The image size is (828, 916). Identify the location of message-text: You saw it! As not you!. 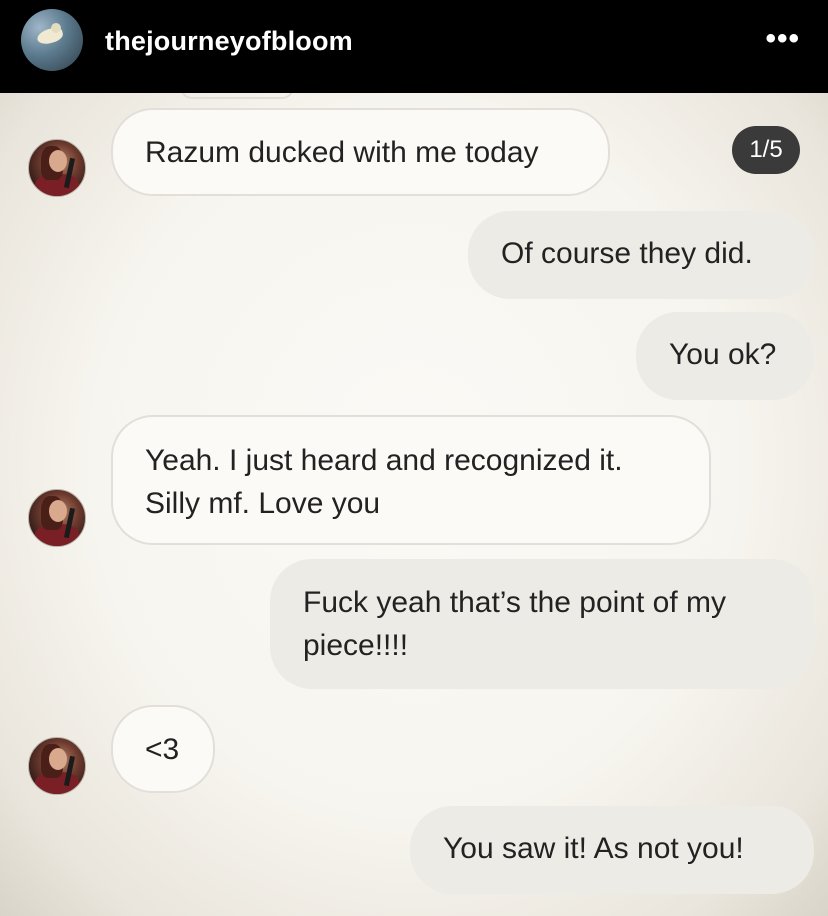
(593, 848).